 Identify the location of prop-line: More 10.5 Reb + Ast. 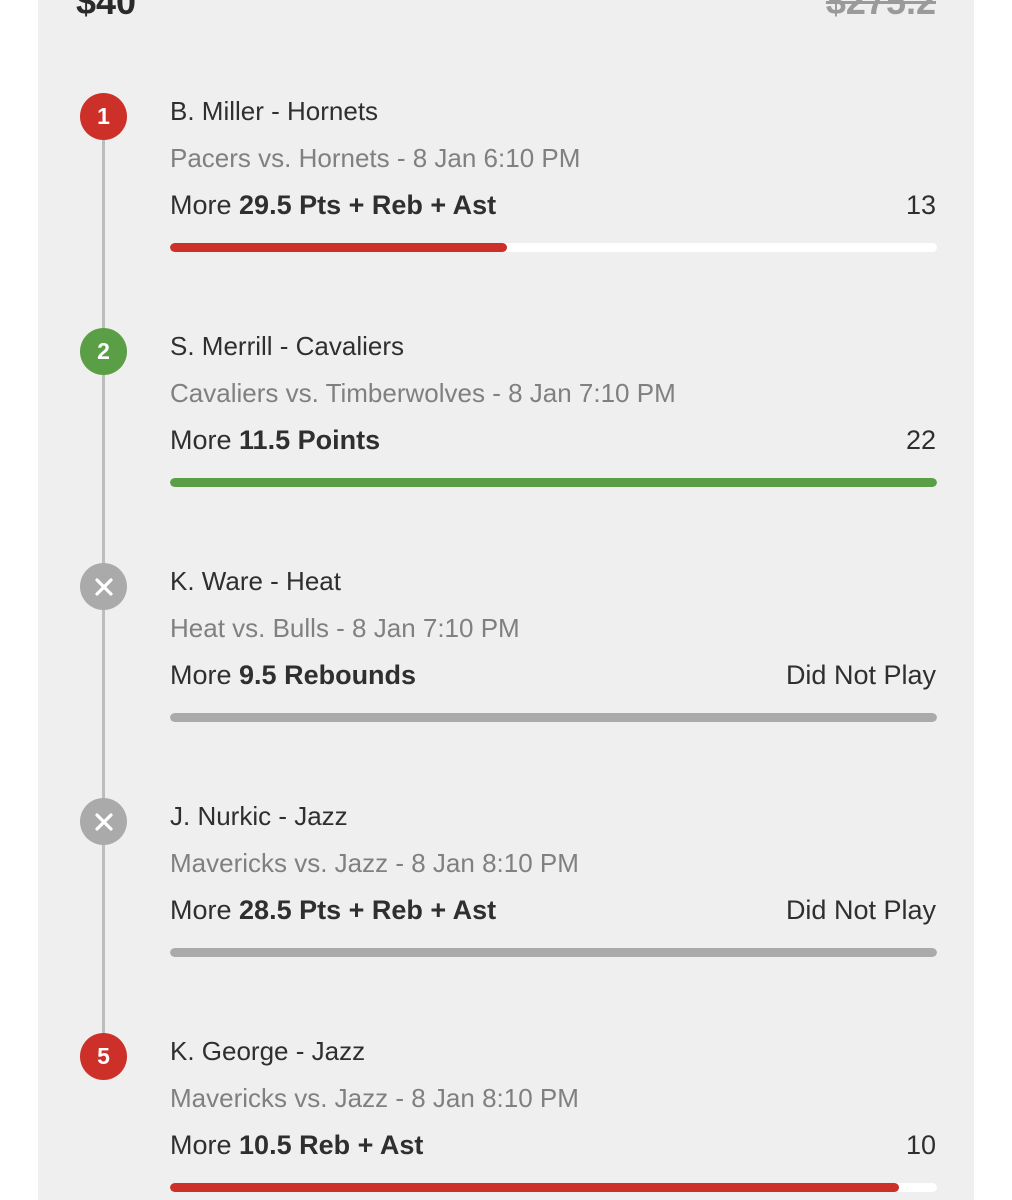
(296, 1145).